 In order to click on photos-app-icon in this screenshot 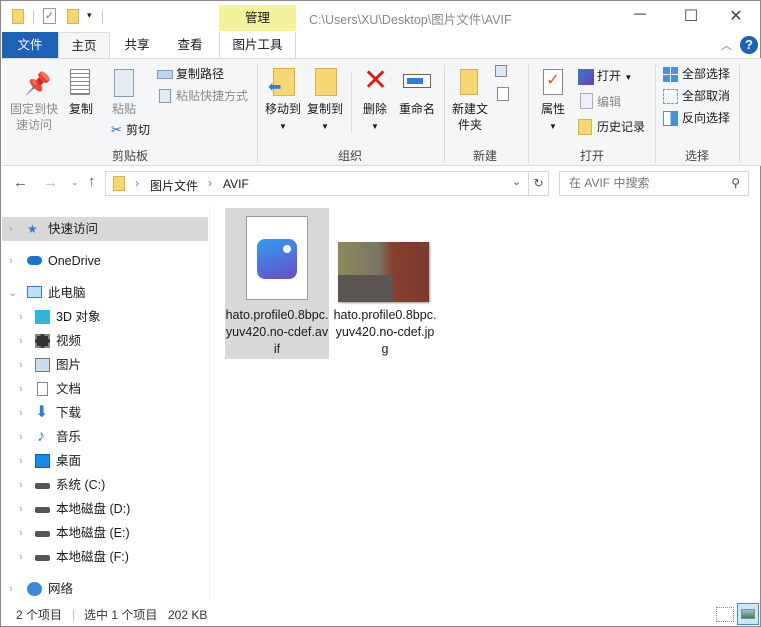, I will do `click(277, 259)`.